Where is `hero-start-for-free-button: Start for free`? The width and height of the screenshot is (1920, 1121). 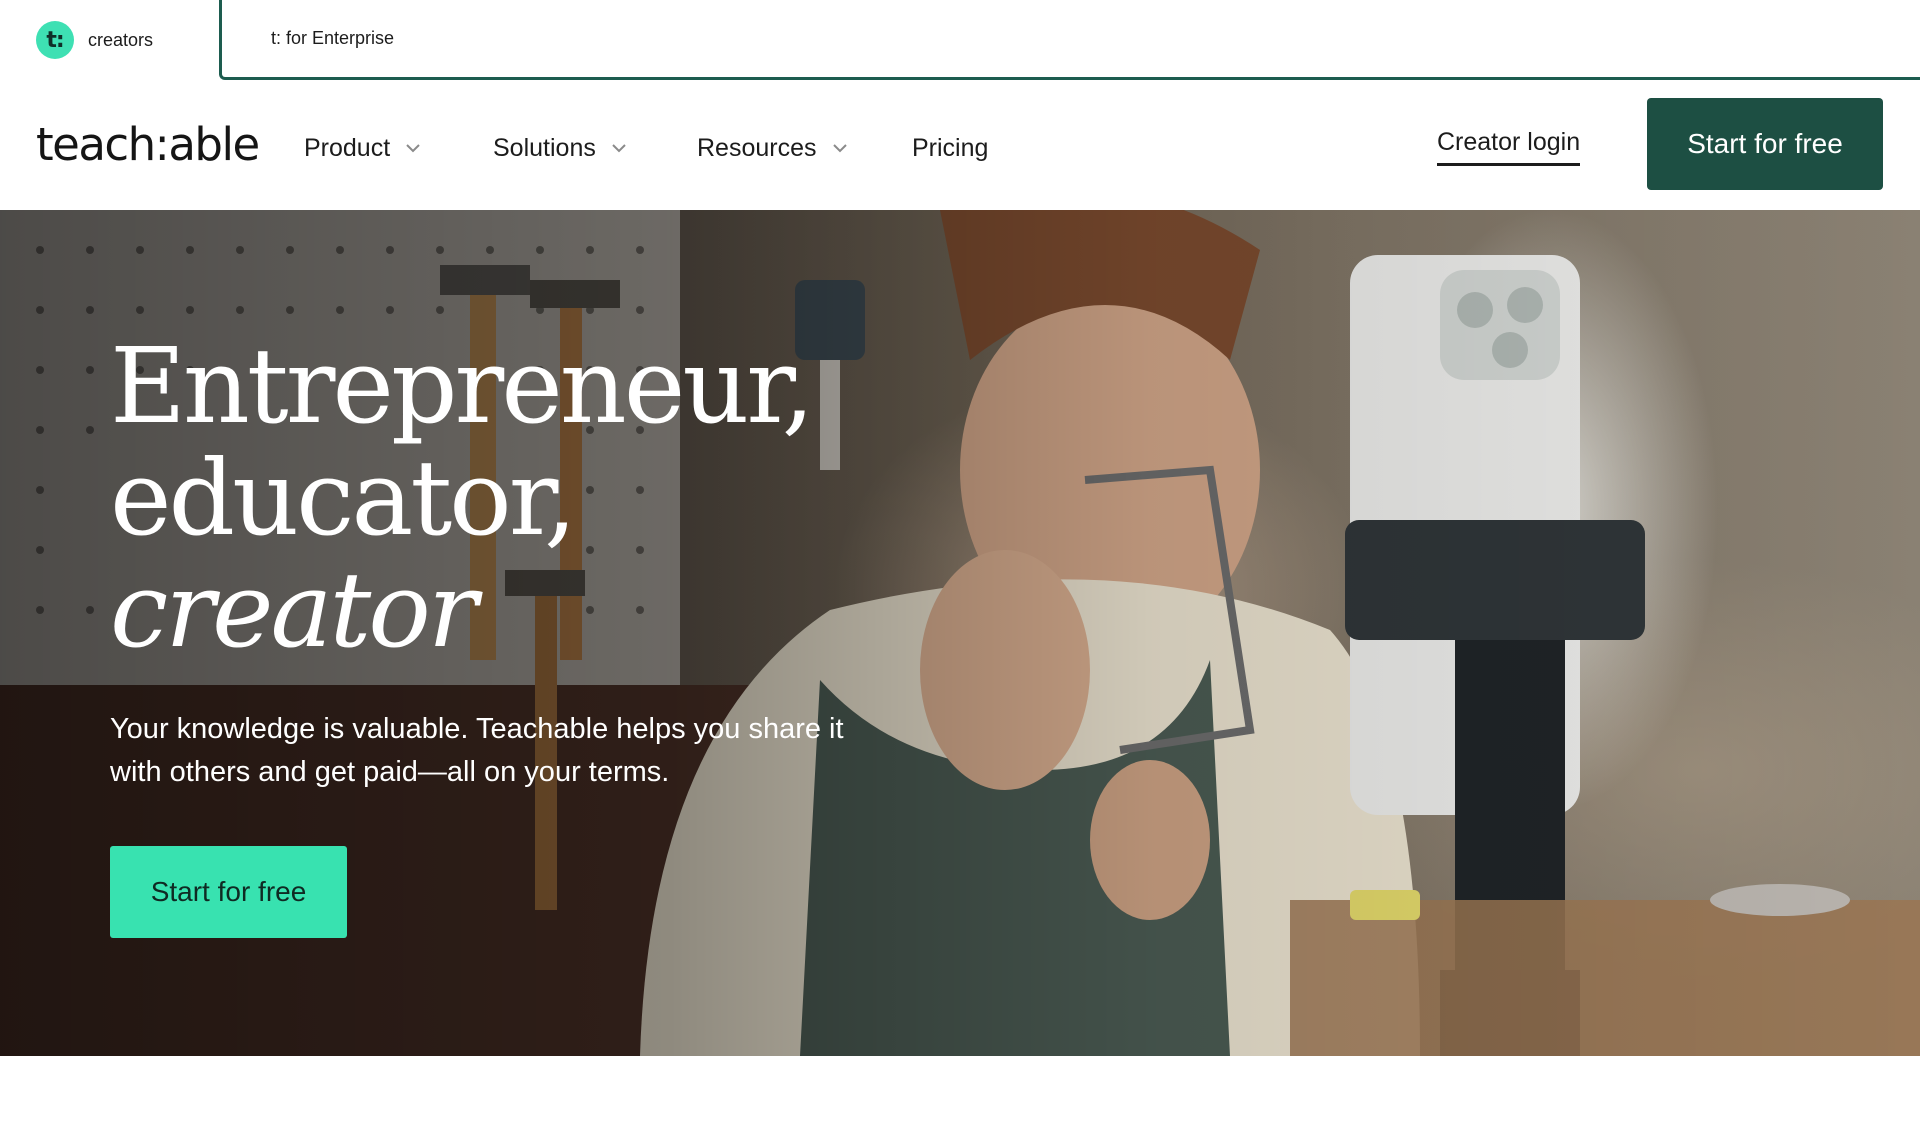
hero-start-for-free-button: Start for free is located at coordinates (228, 892).